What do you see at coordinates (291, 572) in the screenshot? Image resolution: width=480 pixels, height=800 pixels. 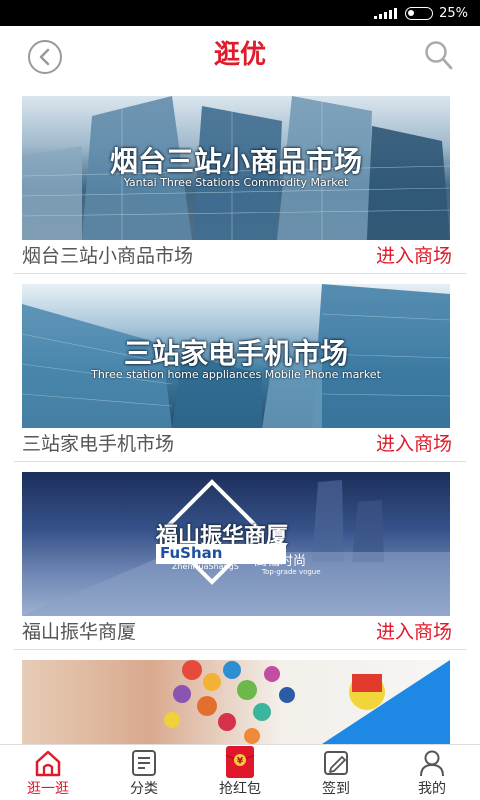 I see `banner-slogan-en: Top-grade vogue` at bounding box center [291, 572].